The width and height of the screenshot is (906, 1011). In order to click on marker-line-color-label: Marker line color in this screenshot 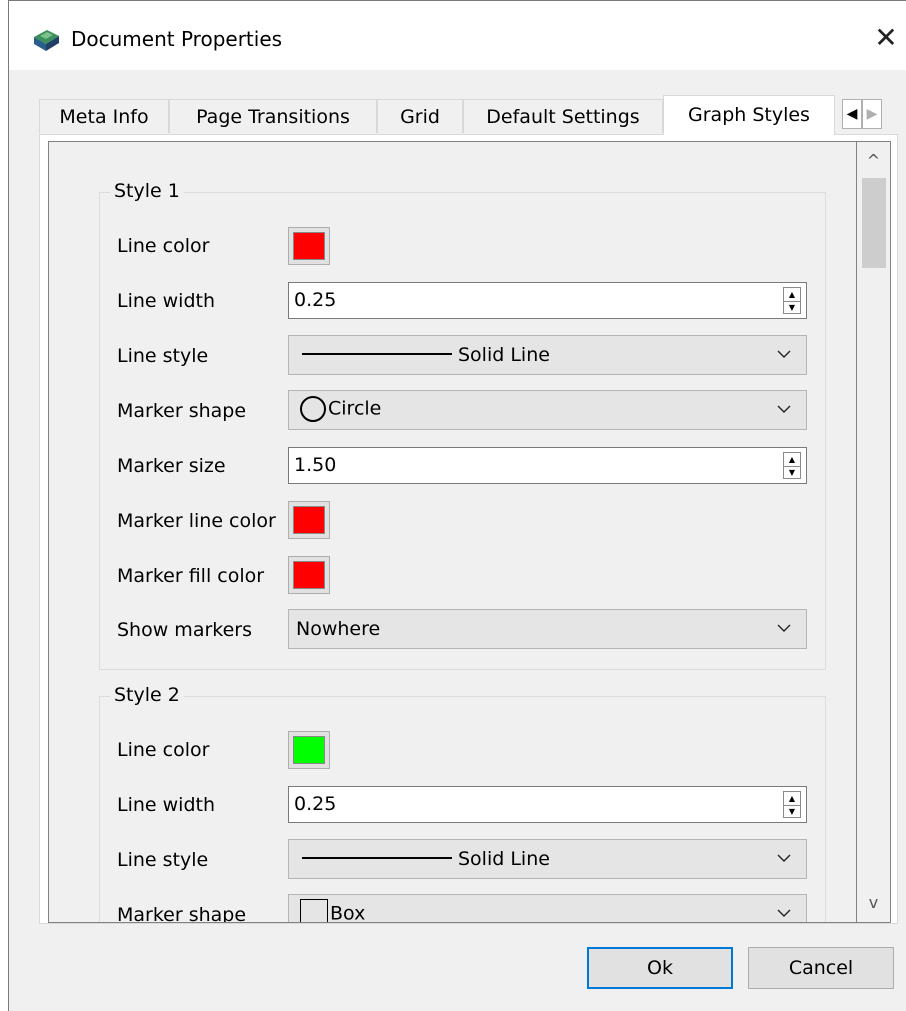, I will do `click(196, 521)`.